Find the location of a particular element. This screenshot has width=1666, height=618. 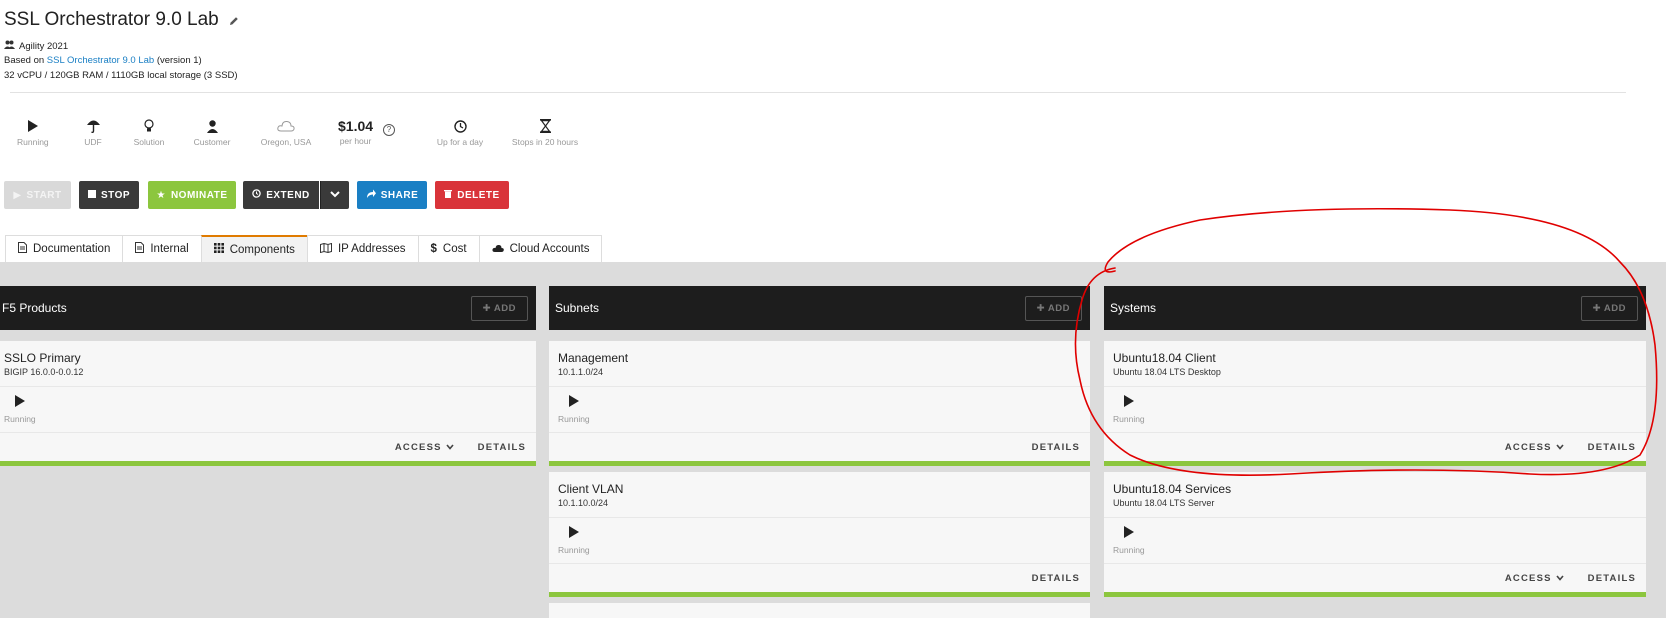

column-header: F5 Products ✚ ADD is located at coordinates (268, 308).